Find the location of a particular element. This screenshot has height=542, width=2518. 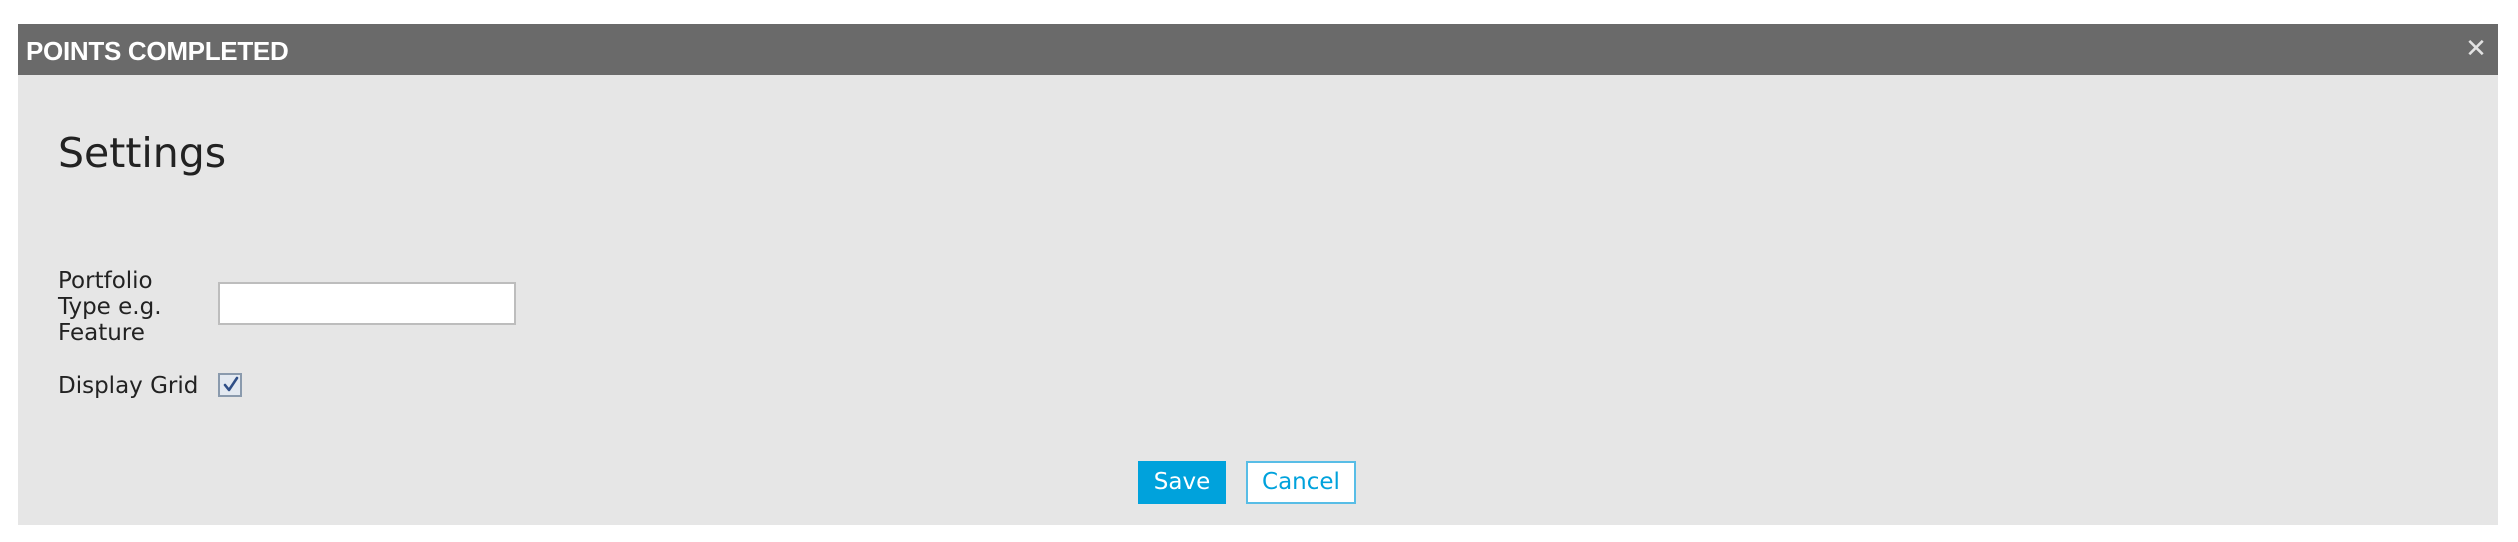

display-grid-checkbox is located at coordinates (230, 385).